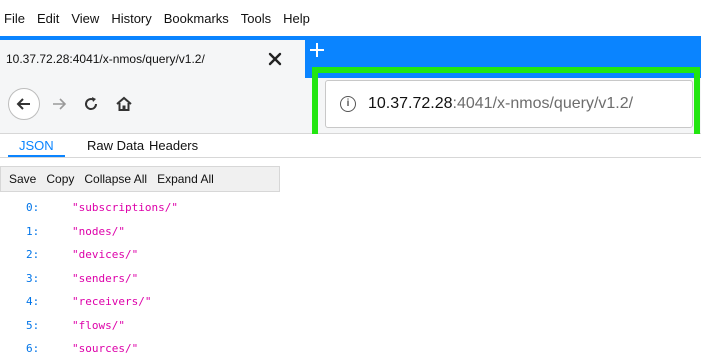 This screenshot has width=701, height=358. I want to click on tab-json: JSON, so click(36, 146).